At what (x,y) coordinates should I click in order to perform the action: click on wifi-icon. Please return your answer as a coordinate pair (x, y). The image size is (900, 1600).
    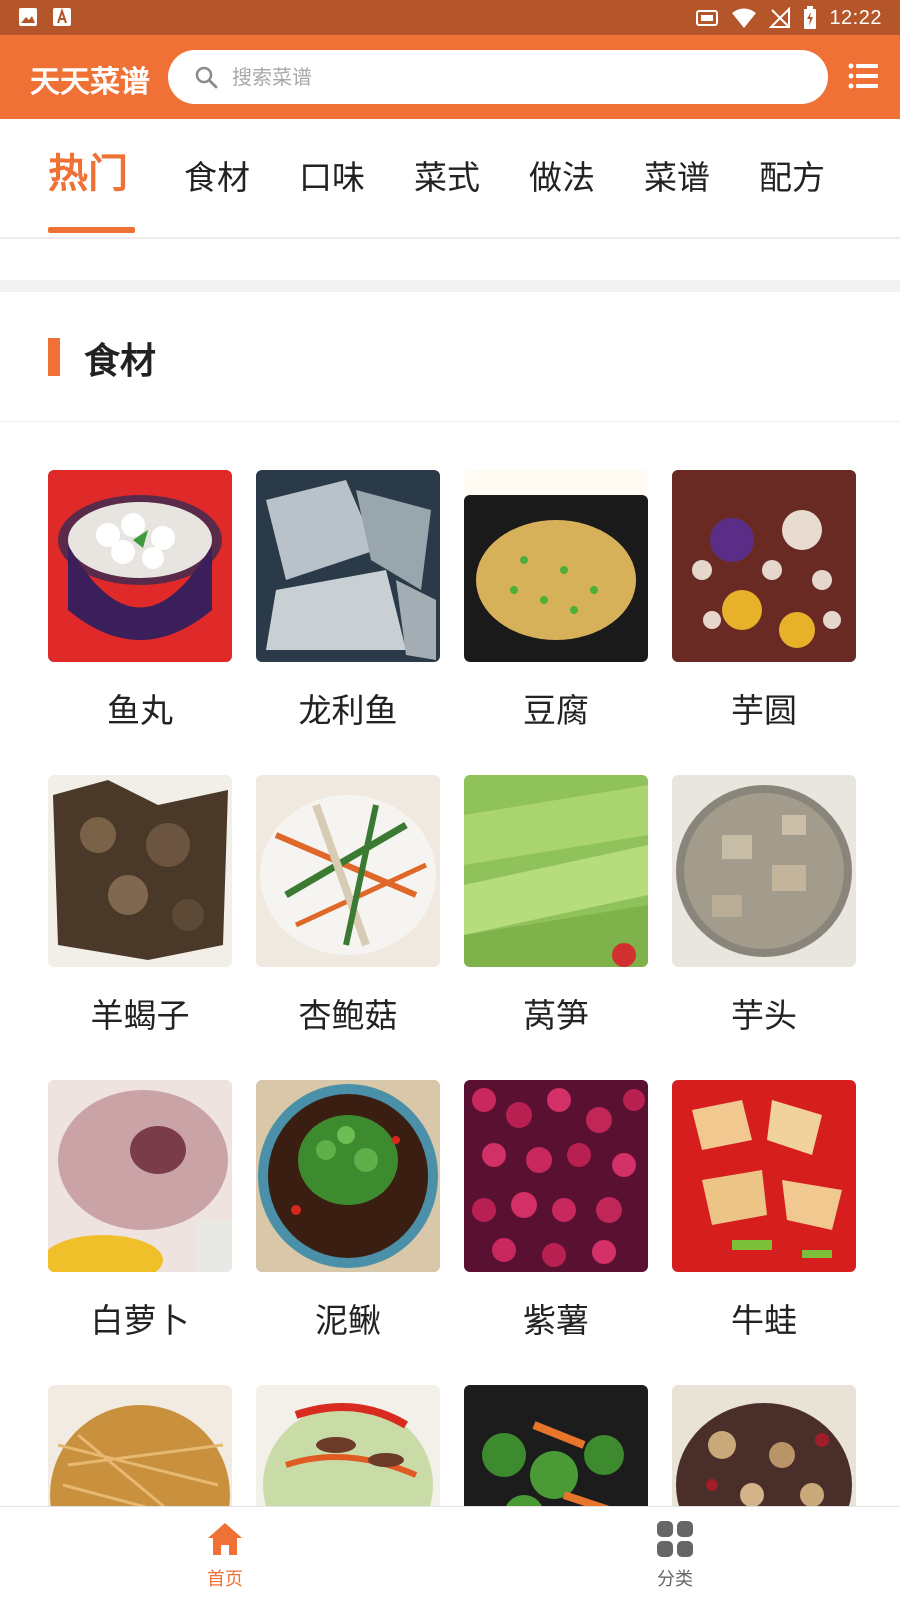
    Looking at the image, I should click on (744, 18).